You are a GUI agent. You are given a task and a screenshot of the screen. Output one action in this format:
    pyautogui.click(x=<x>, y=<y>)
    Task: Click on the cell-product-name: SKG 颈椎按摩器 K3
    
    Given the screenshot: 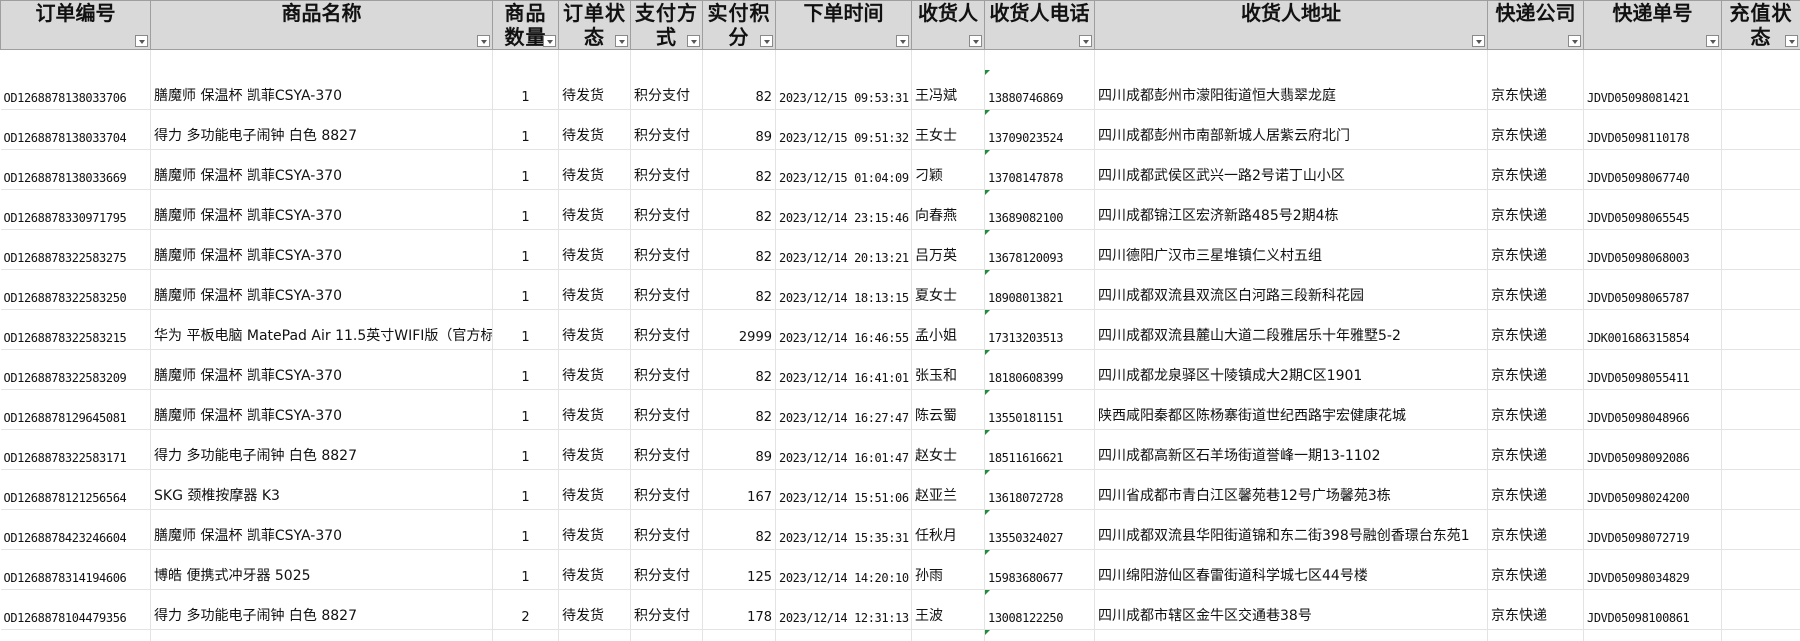 What is the action you would take?
    pyautogui.click(x=321, y=489)
    